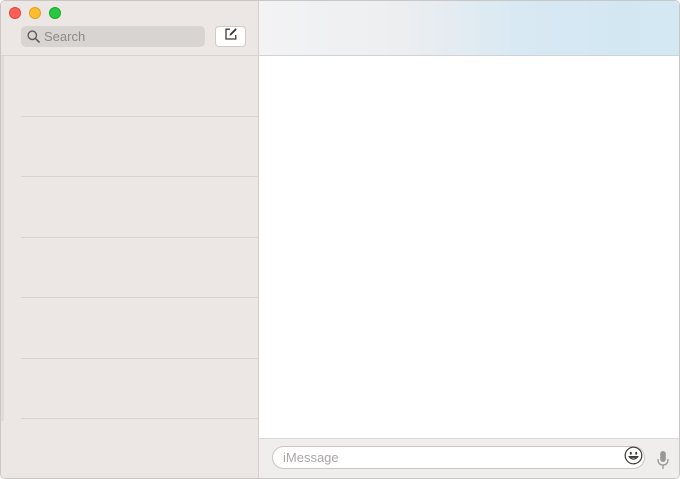 The width and height of the screenshot is (680, 479). Describe the element at coordinates (113, 36) in the screenshot. I see `search-field: Search` at that location.